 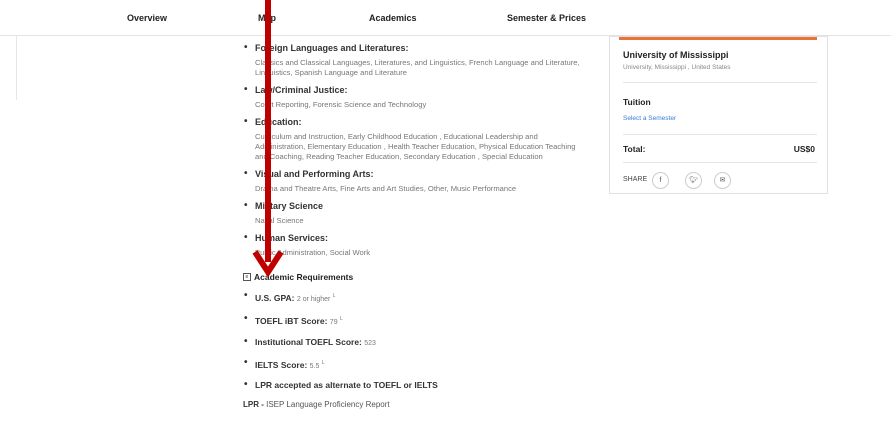 What do you see at coordinates (308, 341) in the screenshot?
I see `requirement-label: Institutional TOEFL Score:` at bounding box center [308, 341].